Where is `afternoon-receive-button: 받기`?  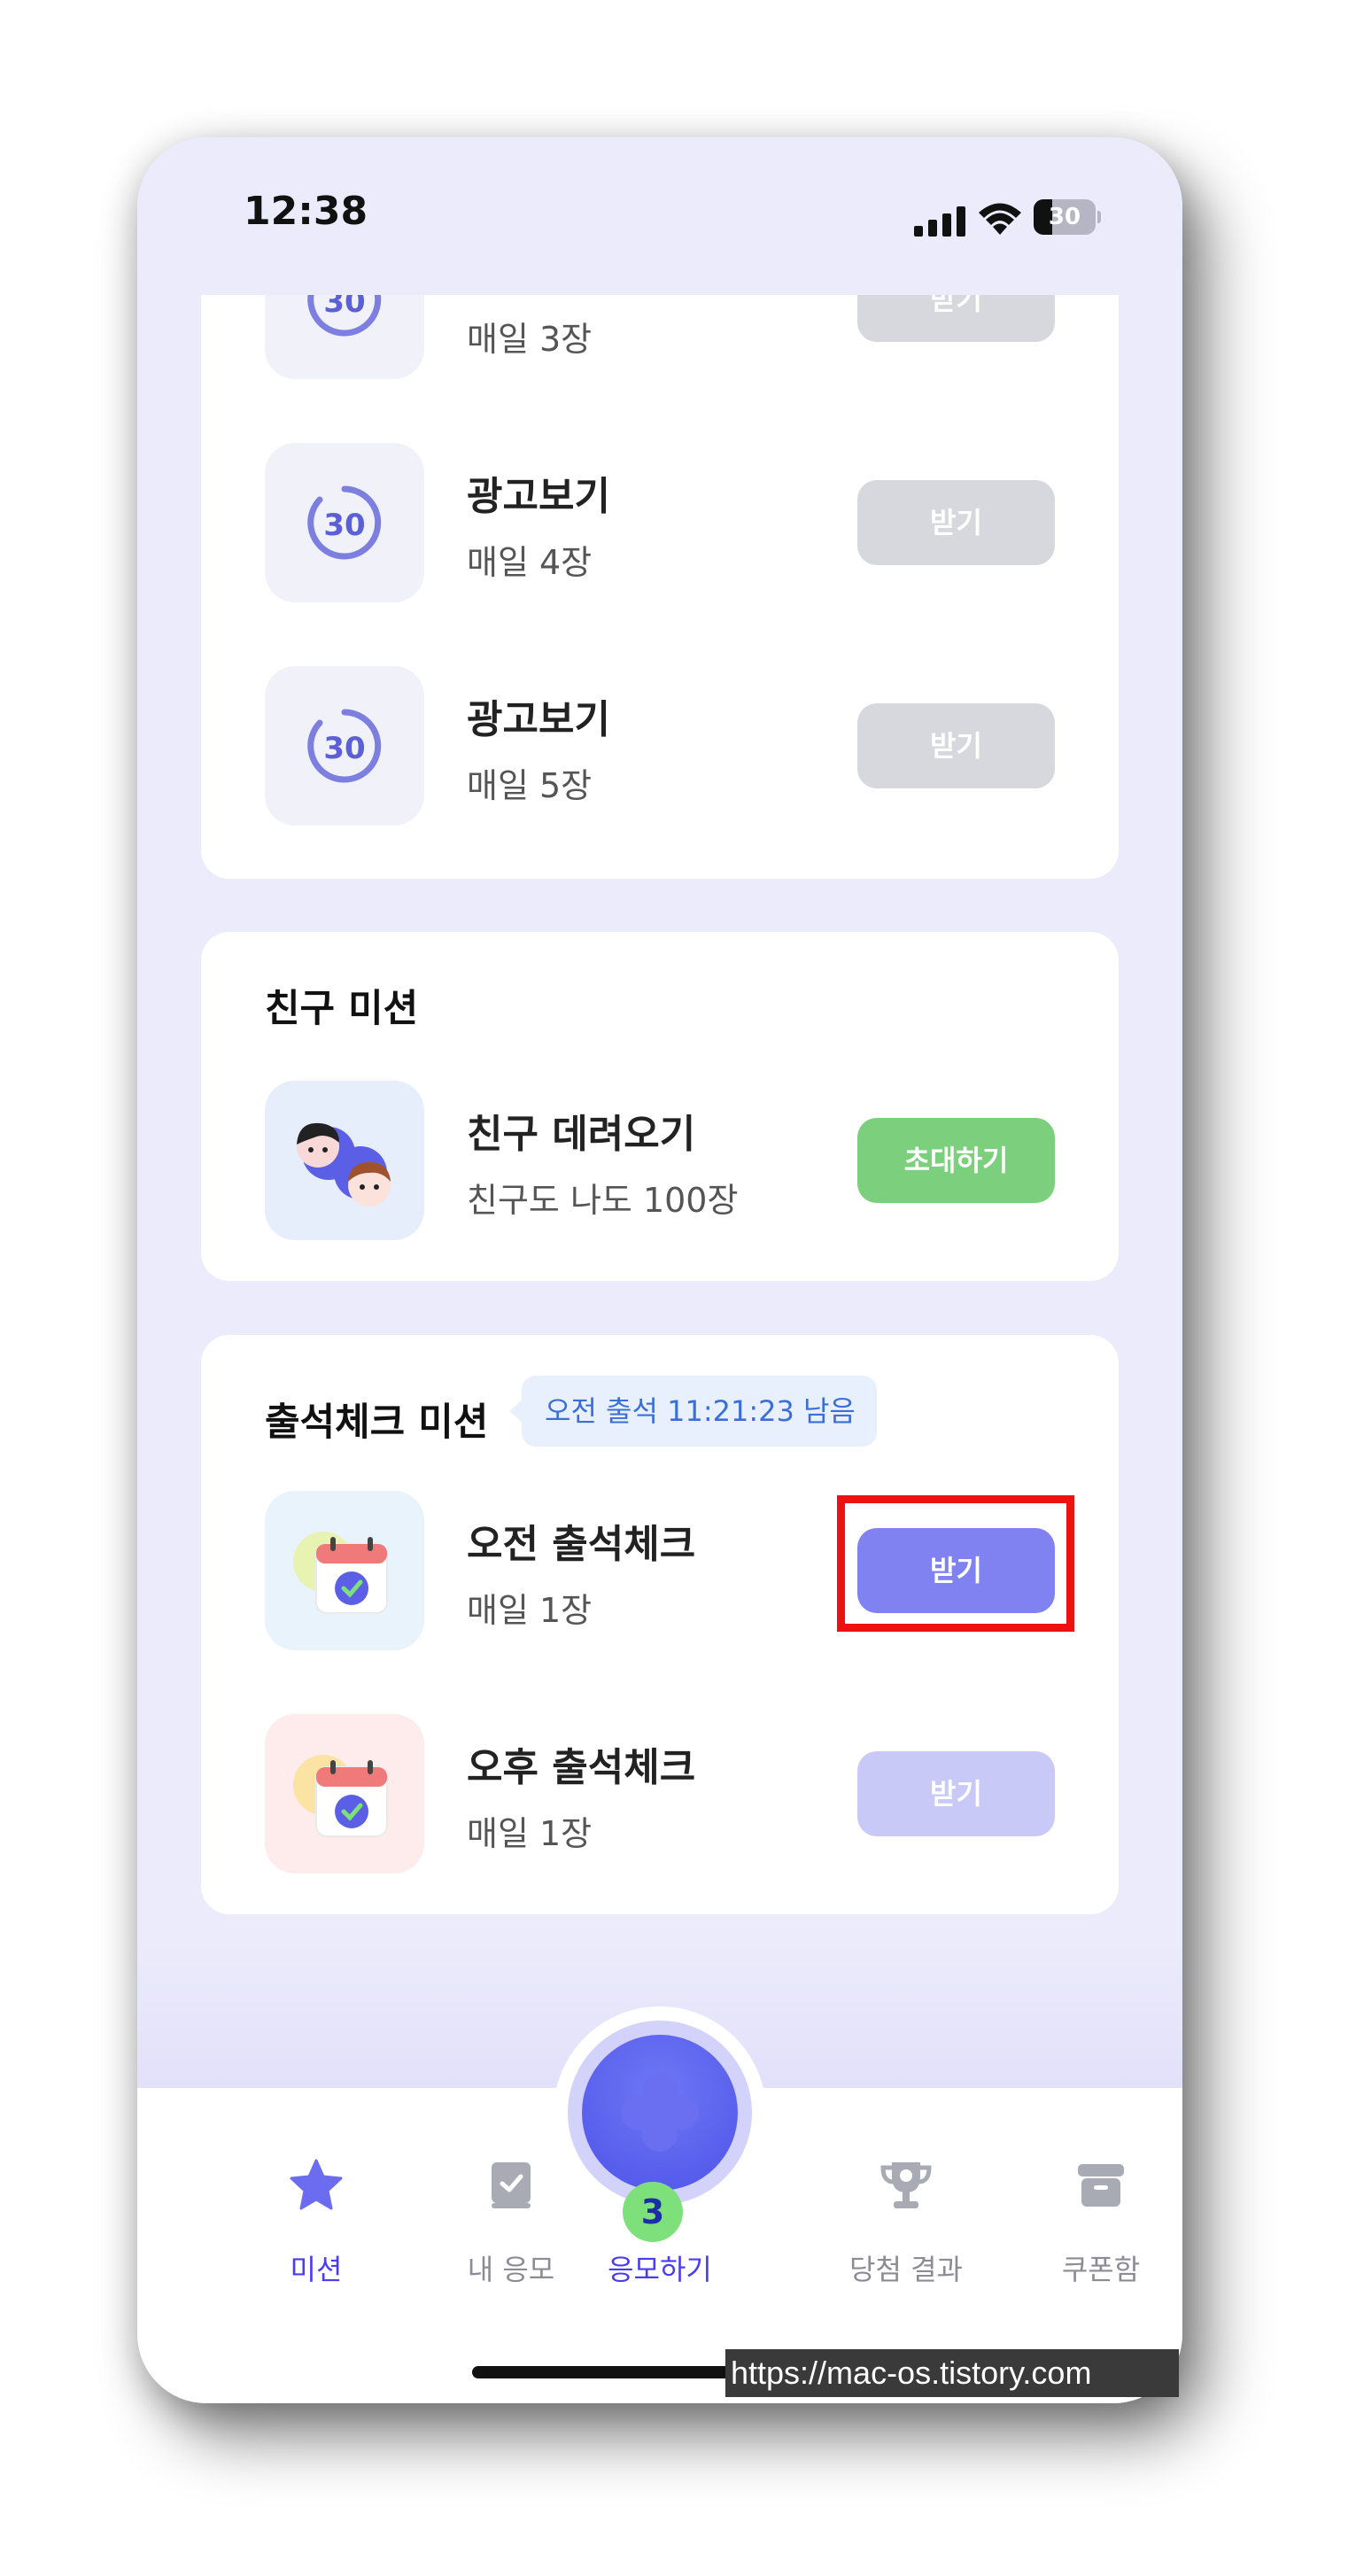
afternoon-receive-button: 받기 is located at coordinates (956, 1793).